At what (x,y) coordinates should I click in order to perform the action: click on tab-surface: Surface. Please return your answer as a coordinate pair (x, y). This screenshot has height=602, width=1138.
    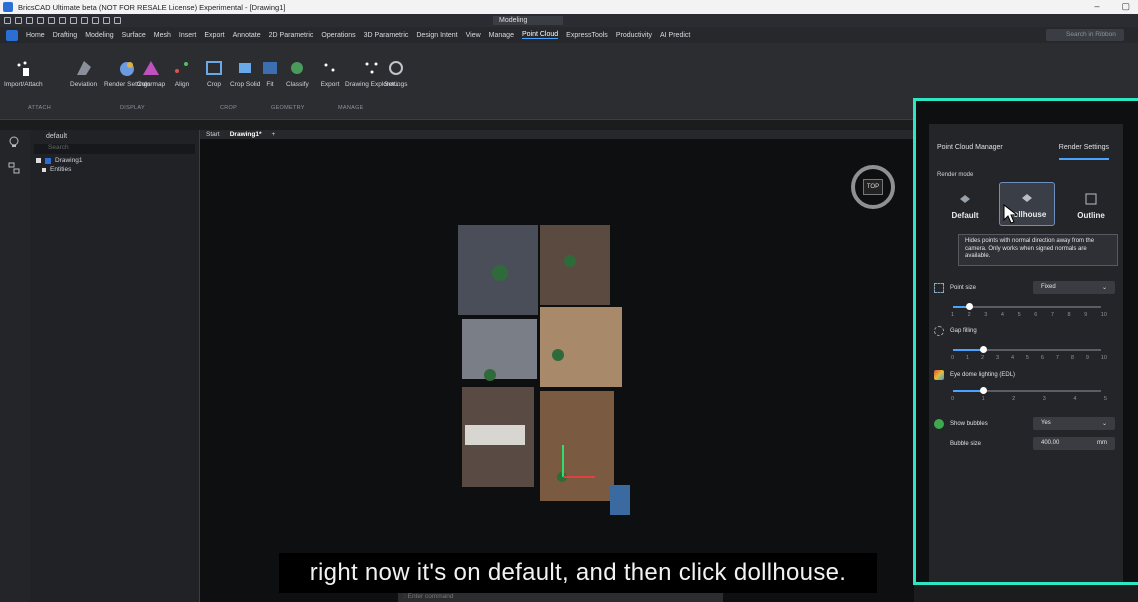
    Looking at the image, I should click on (134, 35).